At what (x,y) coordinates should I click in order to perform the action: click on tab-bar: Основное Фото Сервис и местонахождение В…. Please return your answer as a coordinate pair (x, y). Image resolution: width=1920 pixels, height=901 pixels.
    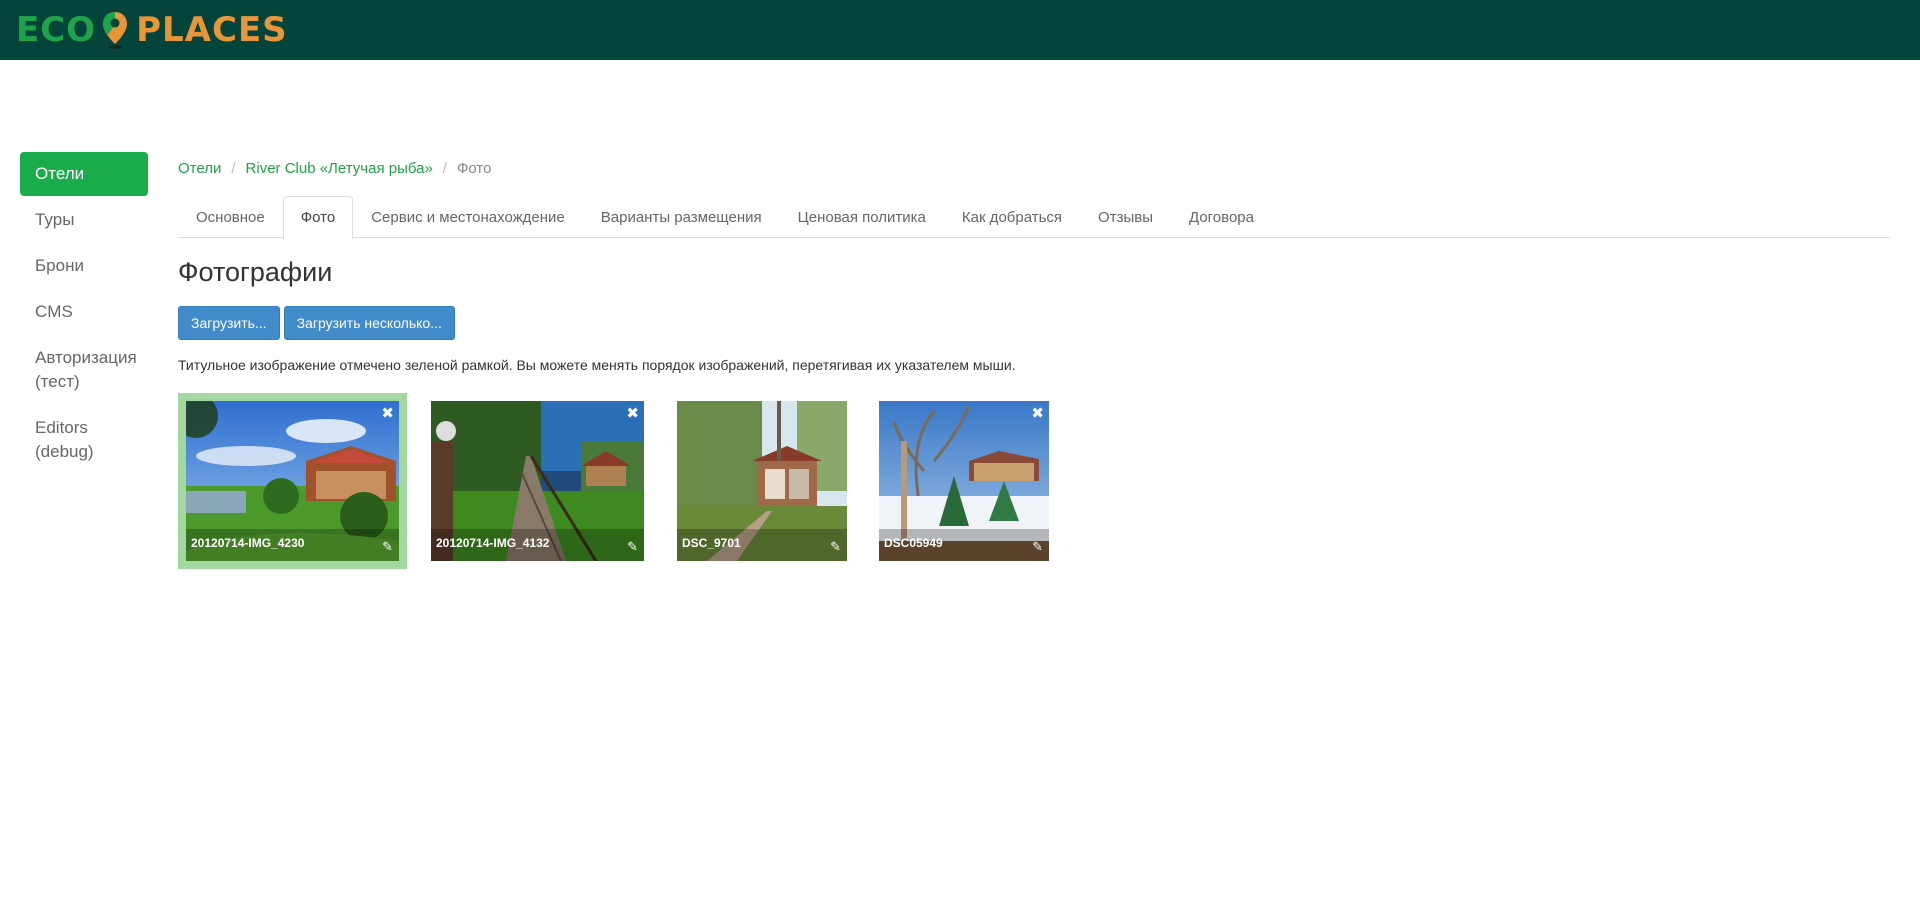
    Looking at the image, I should click on (1034, 217).